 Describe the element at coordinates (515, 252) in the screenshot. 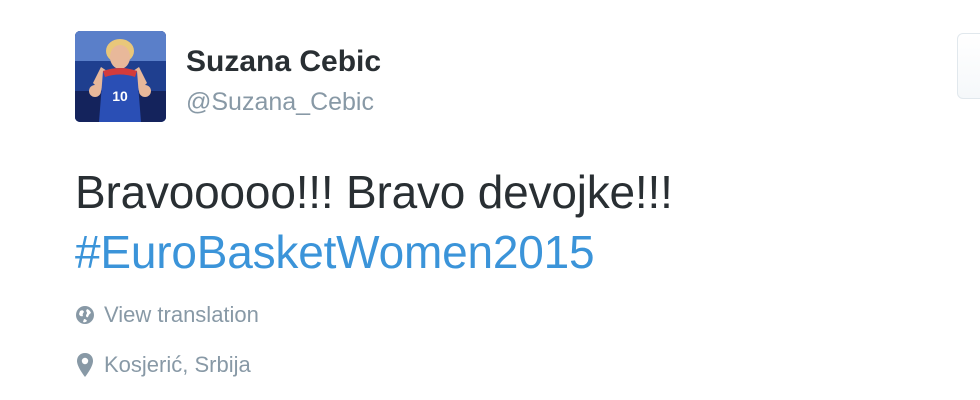

I see `hashtag-link: #EuroBasketWomen2015` at that location.